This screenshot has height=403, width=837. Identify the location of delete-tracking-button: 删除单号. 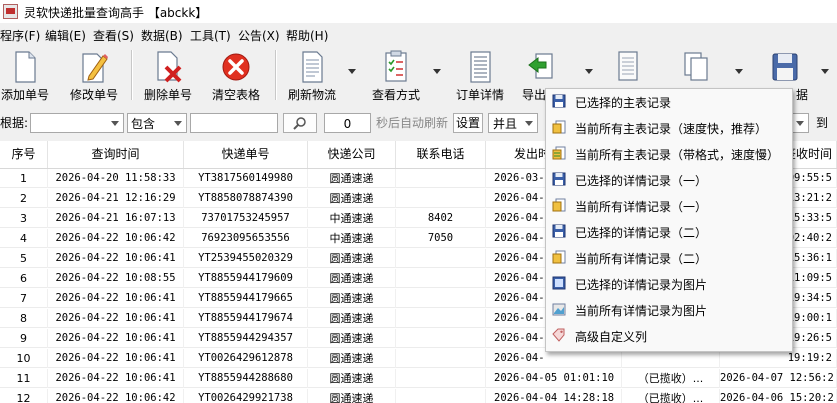
(168, 76).